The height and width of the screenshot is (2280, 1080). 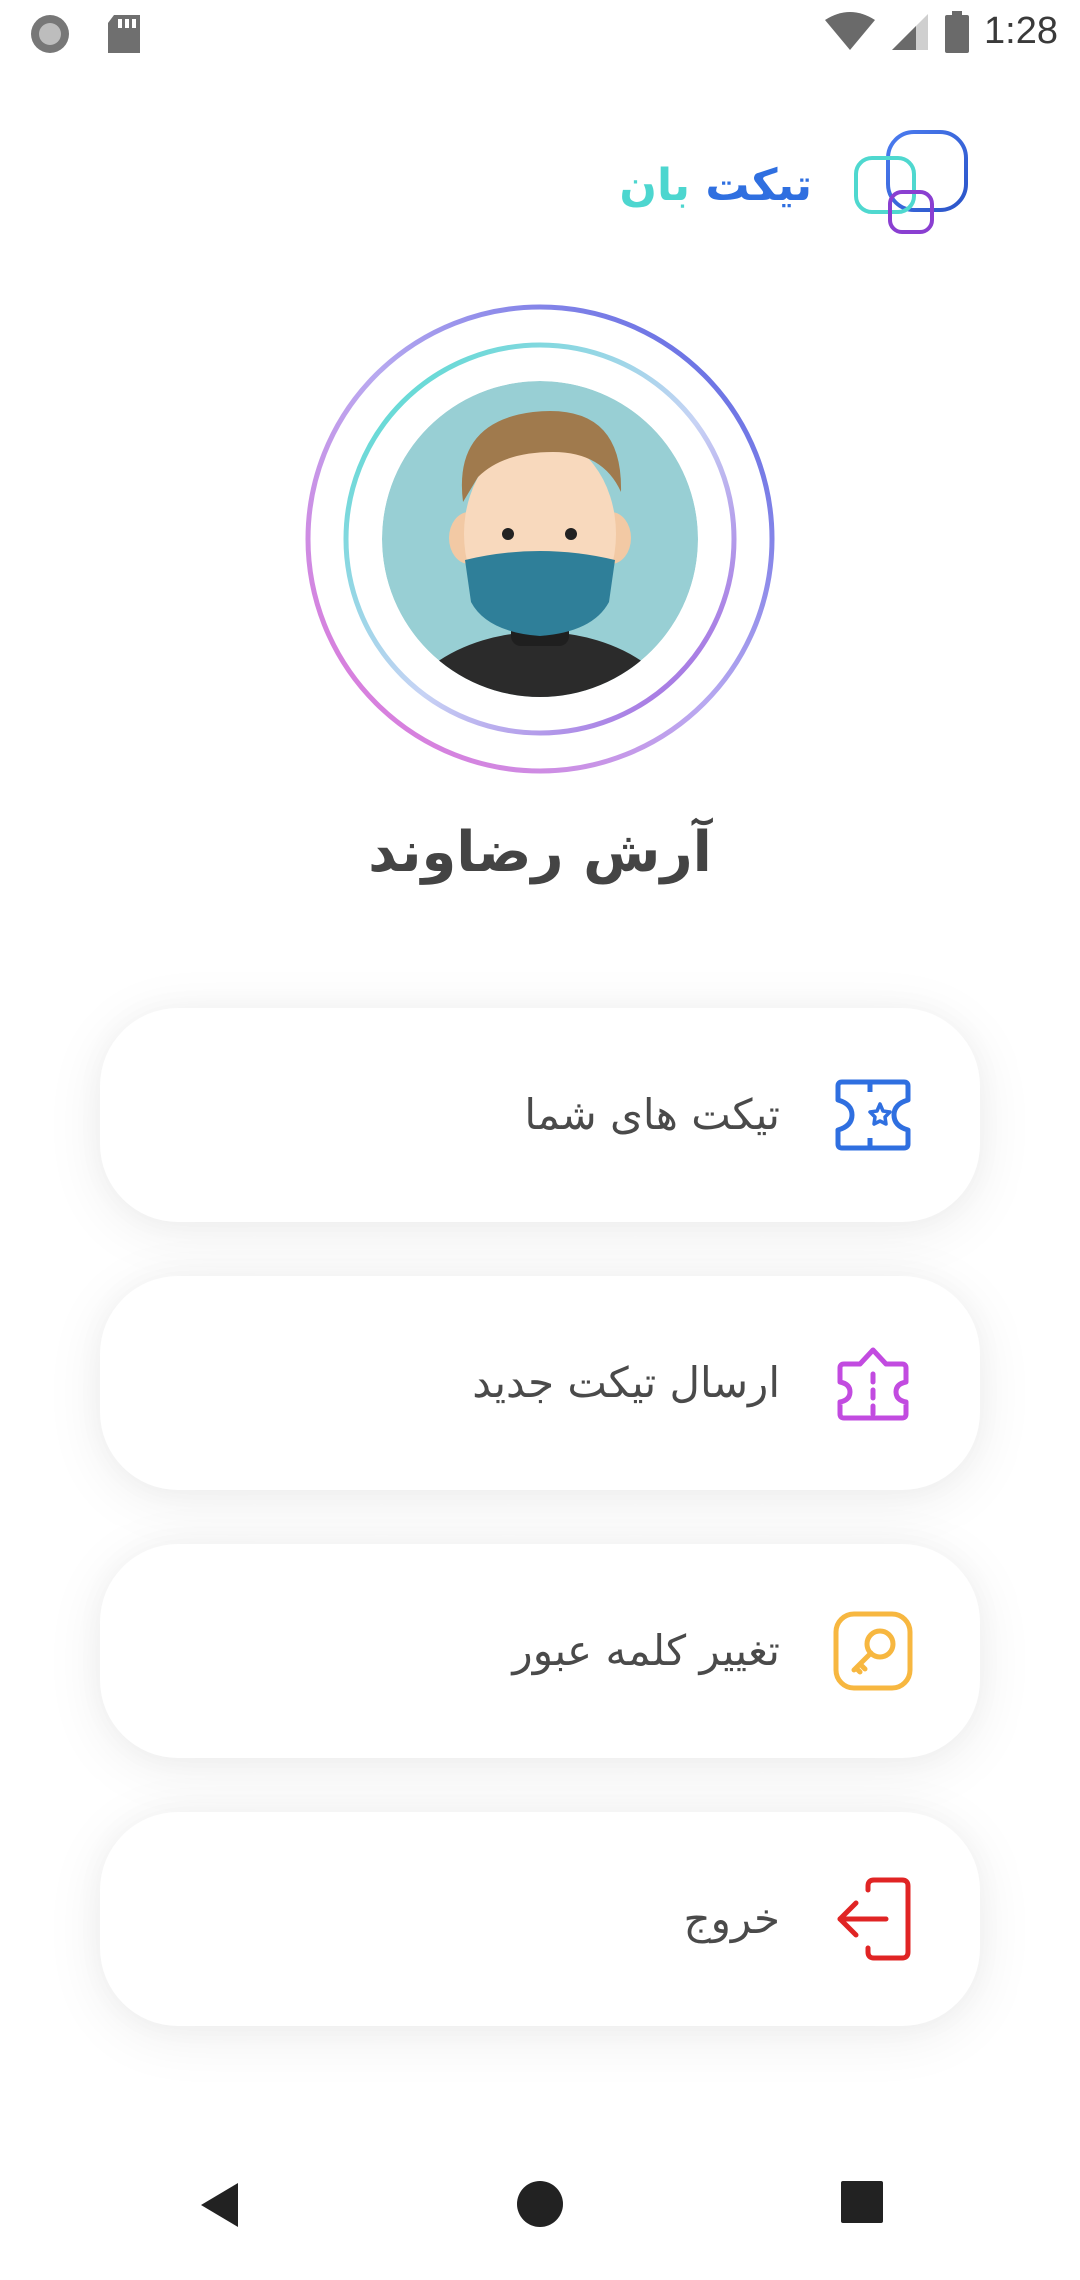 What do you see at coordinates (873, 1651) in the screenshot?
I see `key-icon` at bounding box center [873, 1651].